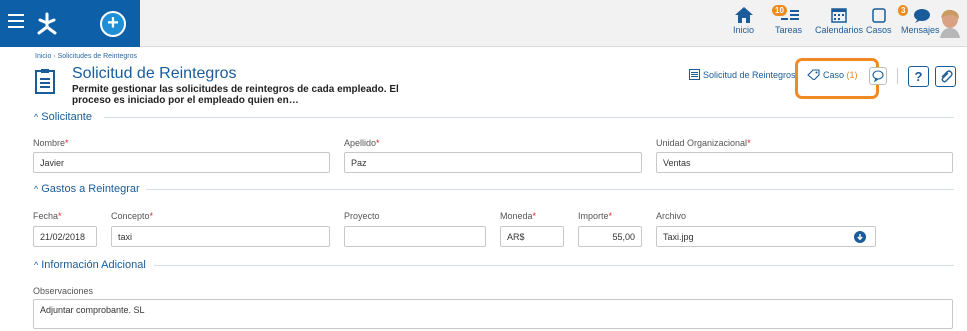 This screenshot has width=967, height=331. I want to click on page-title: Solicitud de Reintegros, so click(154, 73).